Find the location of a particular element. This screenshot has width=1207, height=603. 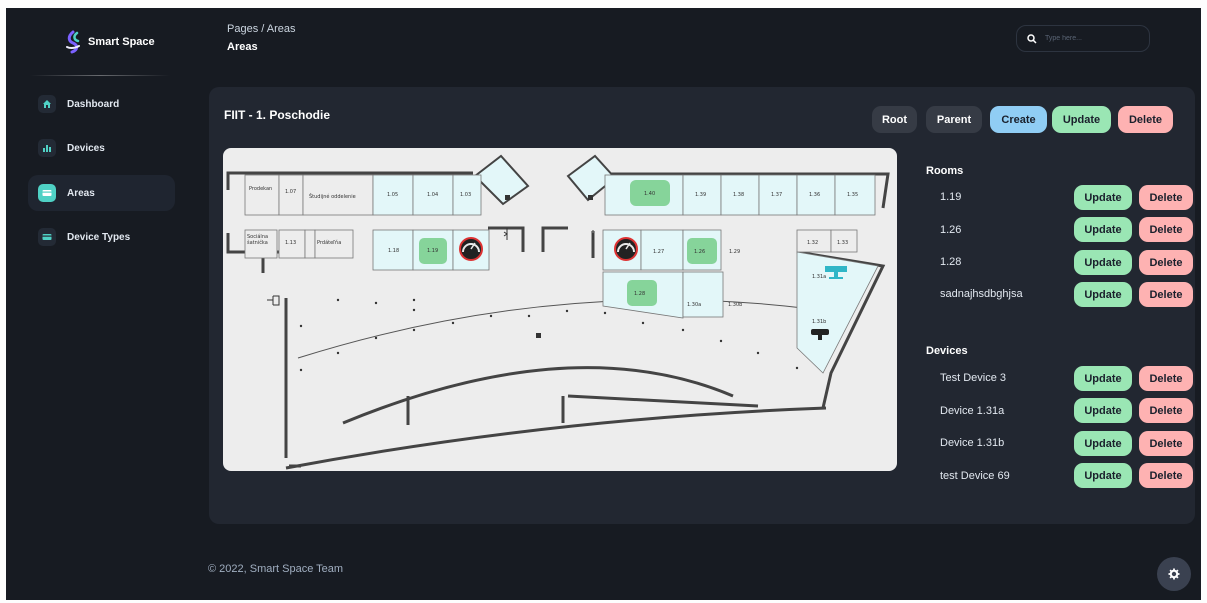

delete-button: Delete is located at coordinates (1145, 119).